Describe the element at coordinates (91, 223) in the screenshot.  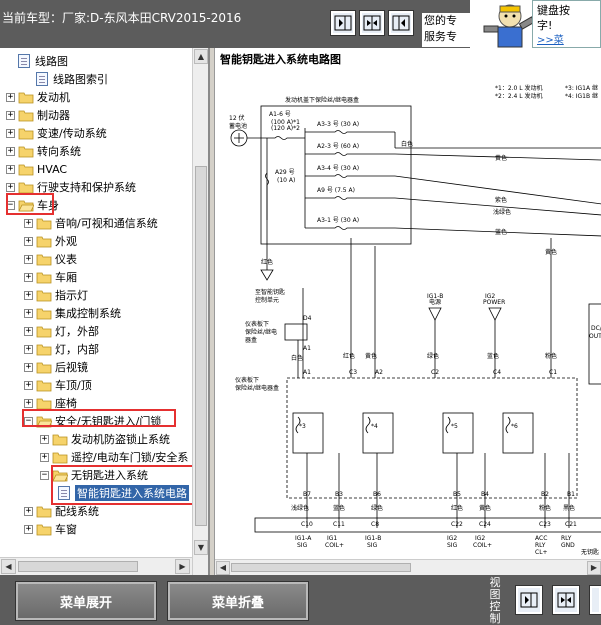
I see `tree-item: + 音响/可视和通信系统` at that location.